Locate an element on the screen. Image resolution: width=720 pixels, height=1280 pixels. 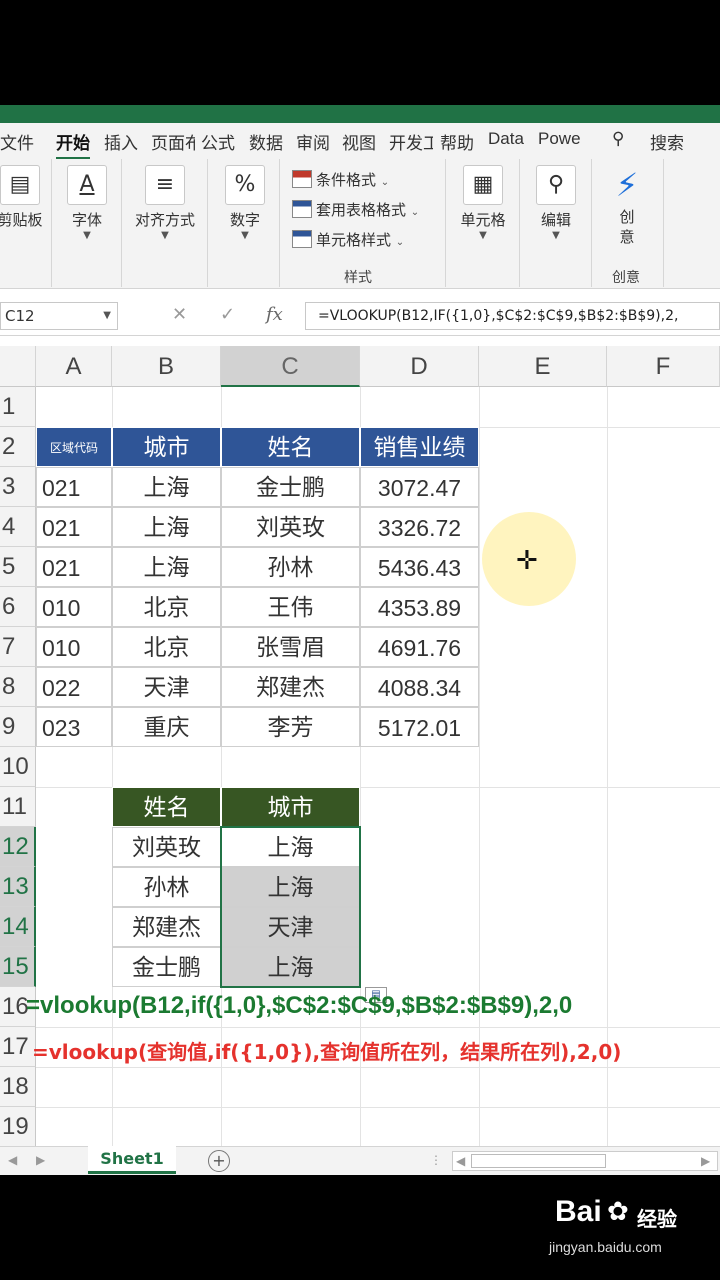
clipboard-button: ▤ 剪贴板 is located at coordinates (25, 197).